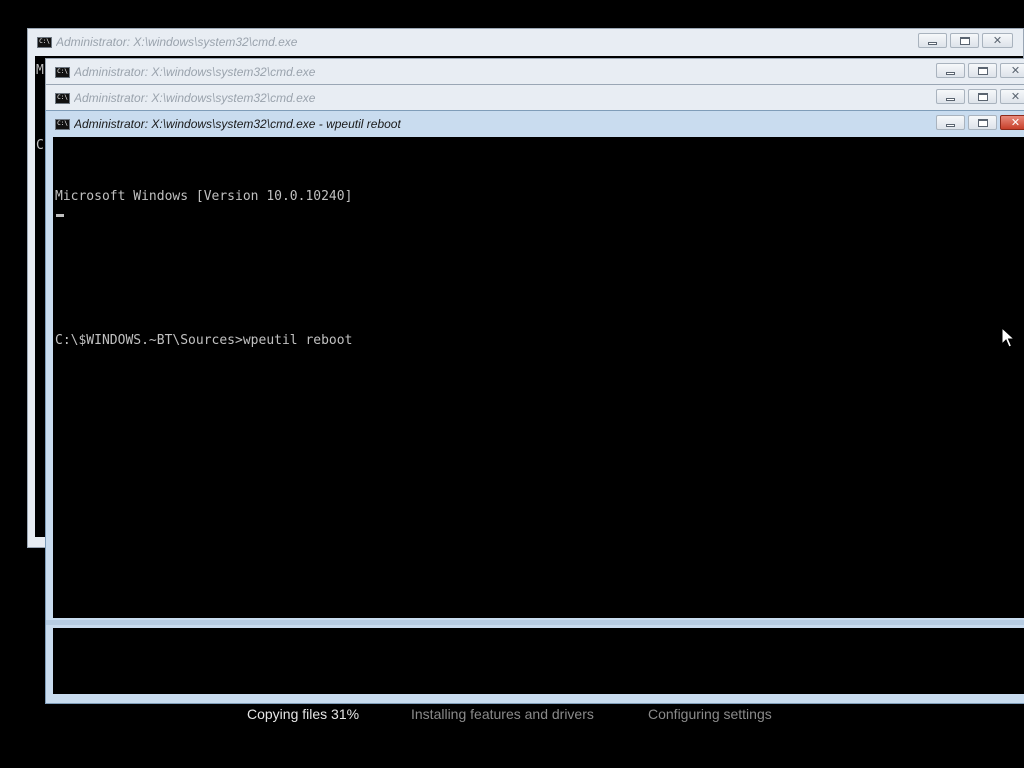 This screenshot has height=768, width=1024. I want to click on console-line: C:\$WINDOWS.~BT\Sources>wpeutil reboot, so click(204, 340).